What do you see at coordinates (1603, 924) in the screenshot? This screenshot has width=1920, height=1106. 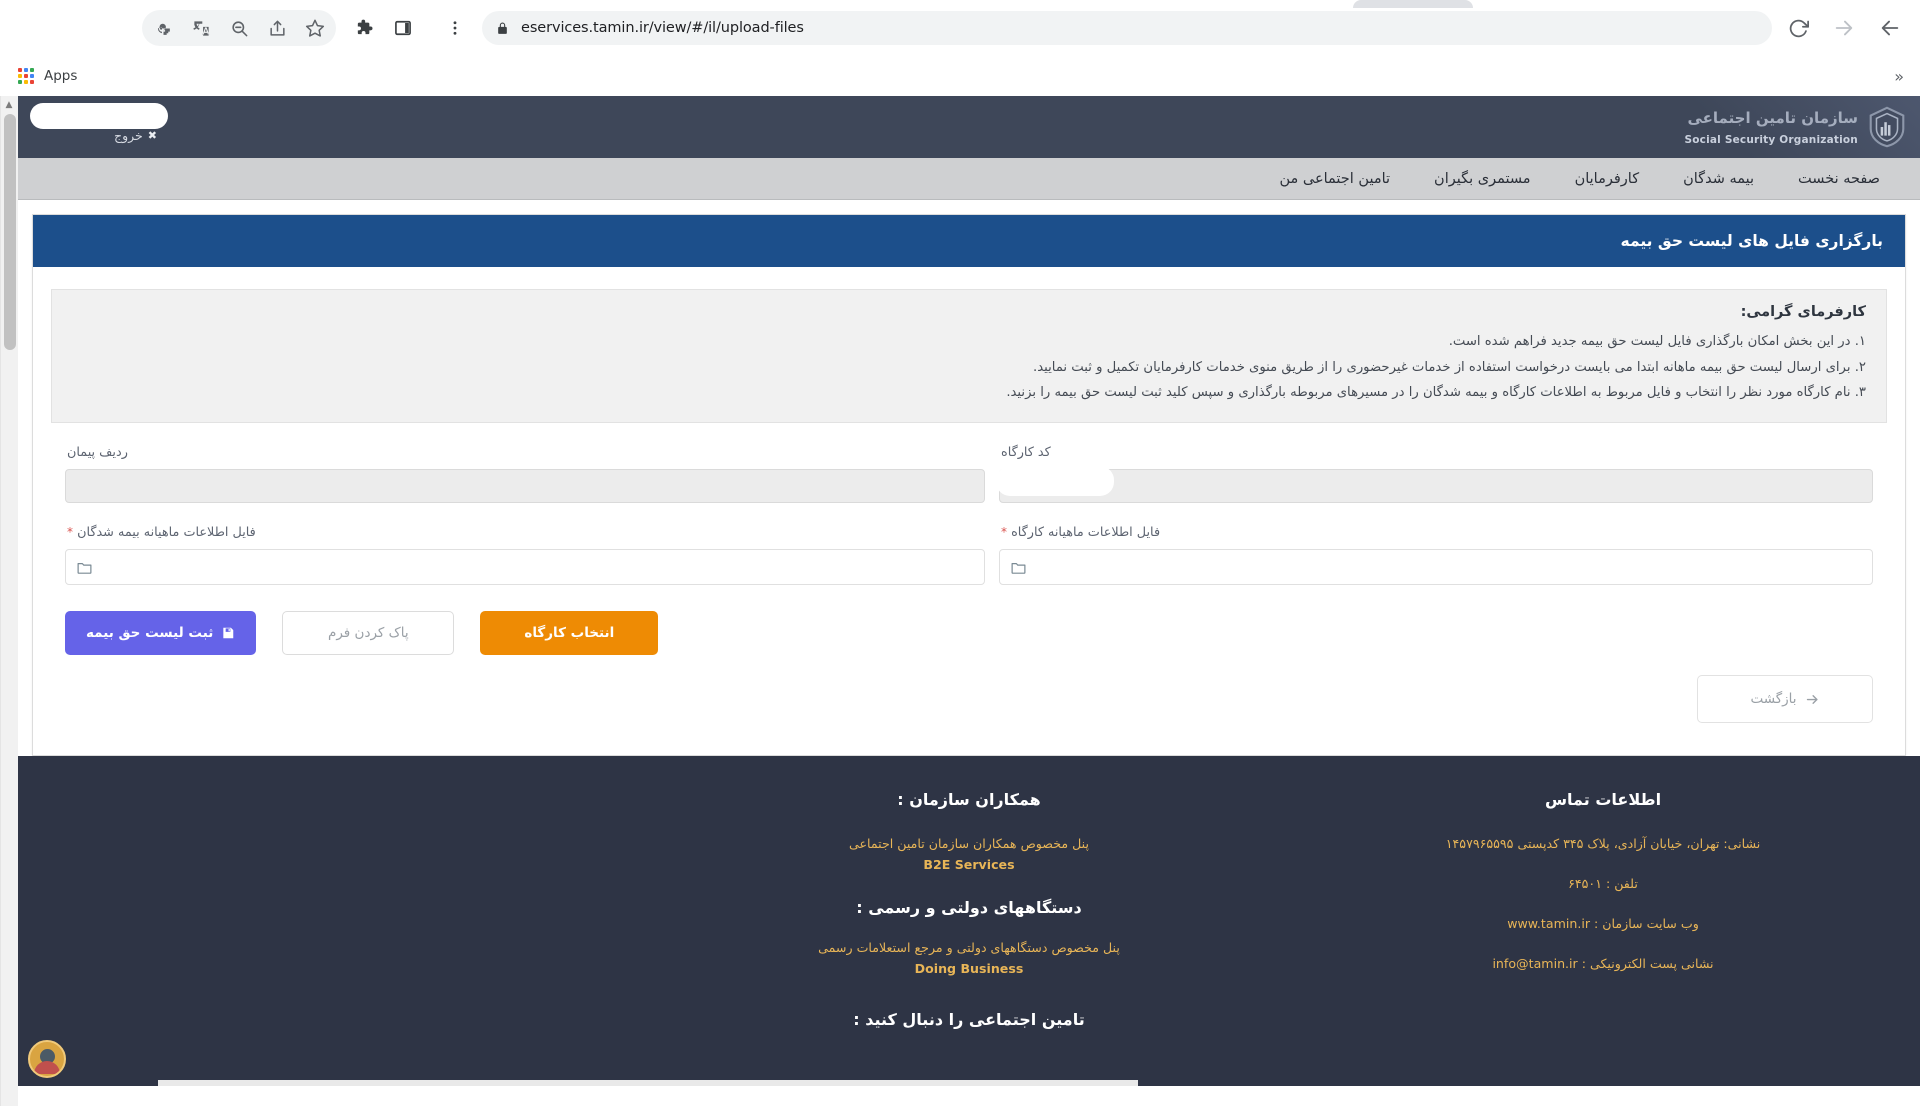 I see `contact-website: وب سایت سازمان : www.tamin.ir` at bounding box center [1603, 924].